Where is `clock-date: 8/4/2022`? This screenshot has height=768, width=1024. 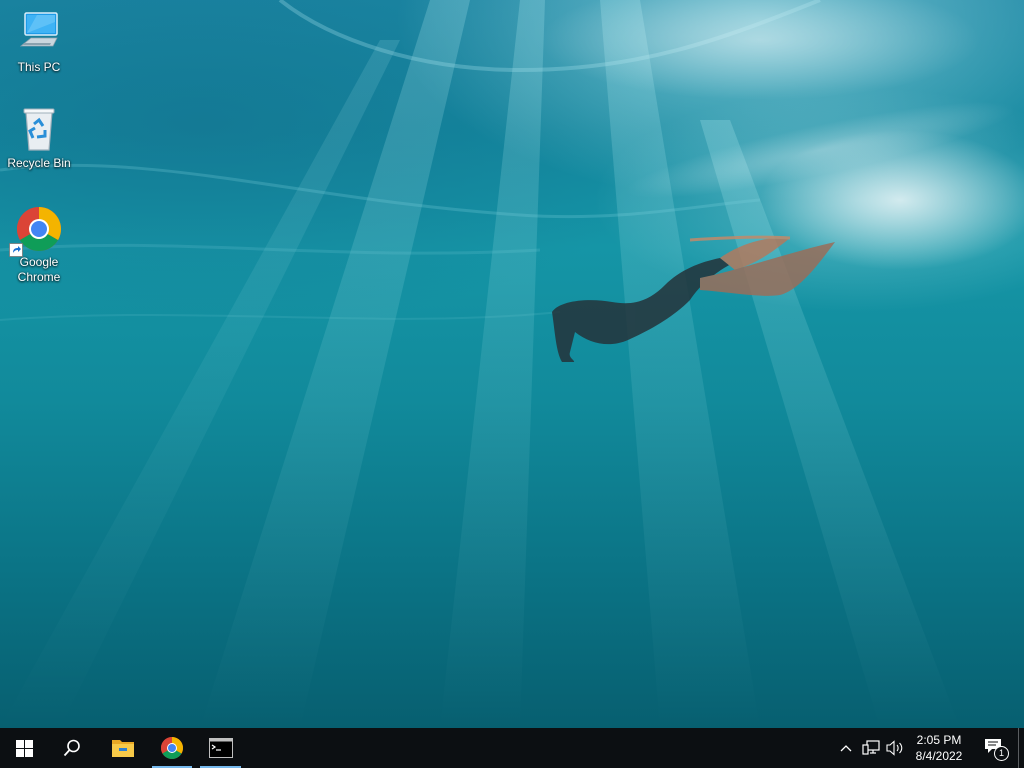 clock-date: 8/4/2022 is located at coordinates (939, 756).